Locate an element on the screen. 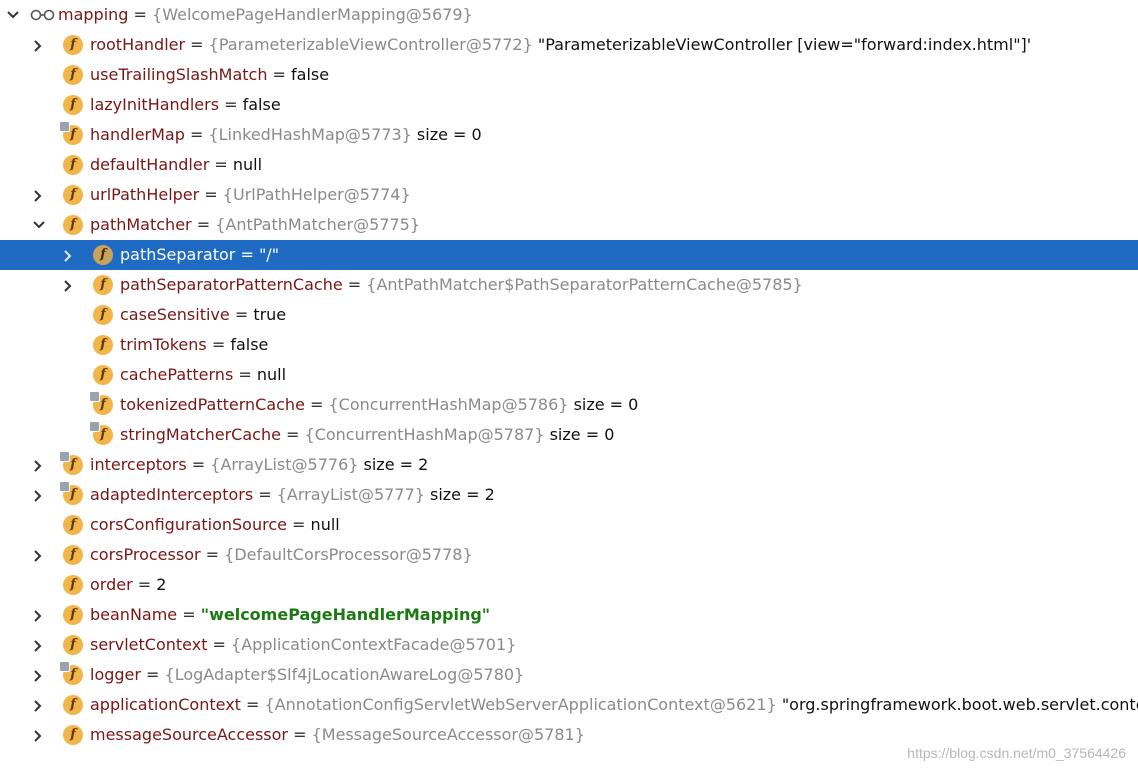 This screenshot has height=769, width=1138. variable-ref: {LogAdapter$Slf4jLocationAwareLog@5780} is located at coordinates (344, 674).